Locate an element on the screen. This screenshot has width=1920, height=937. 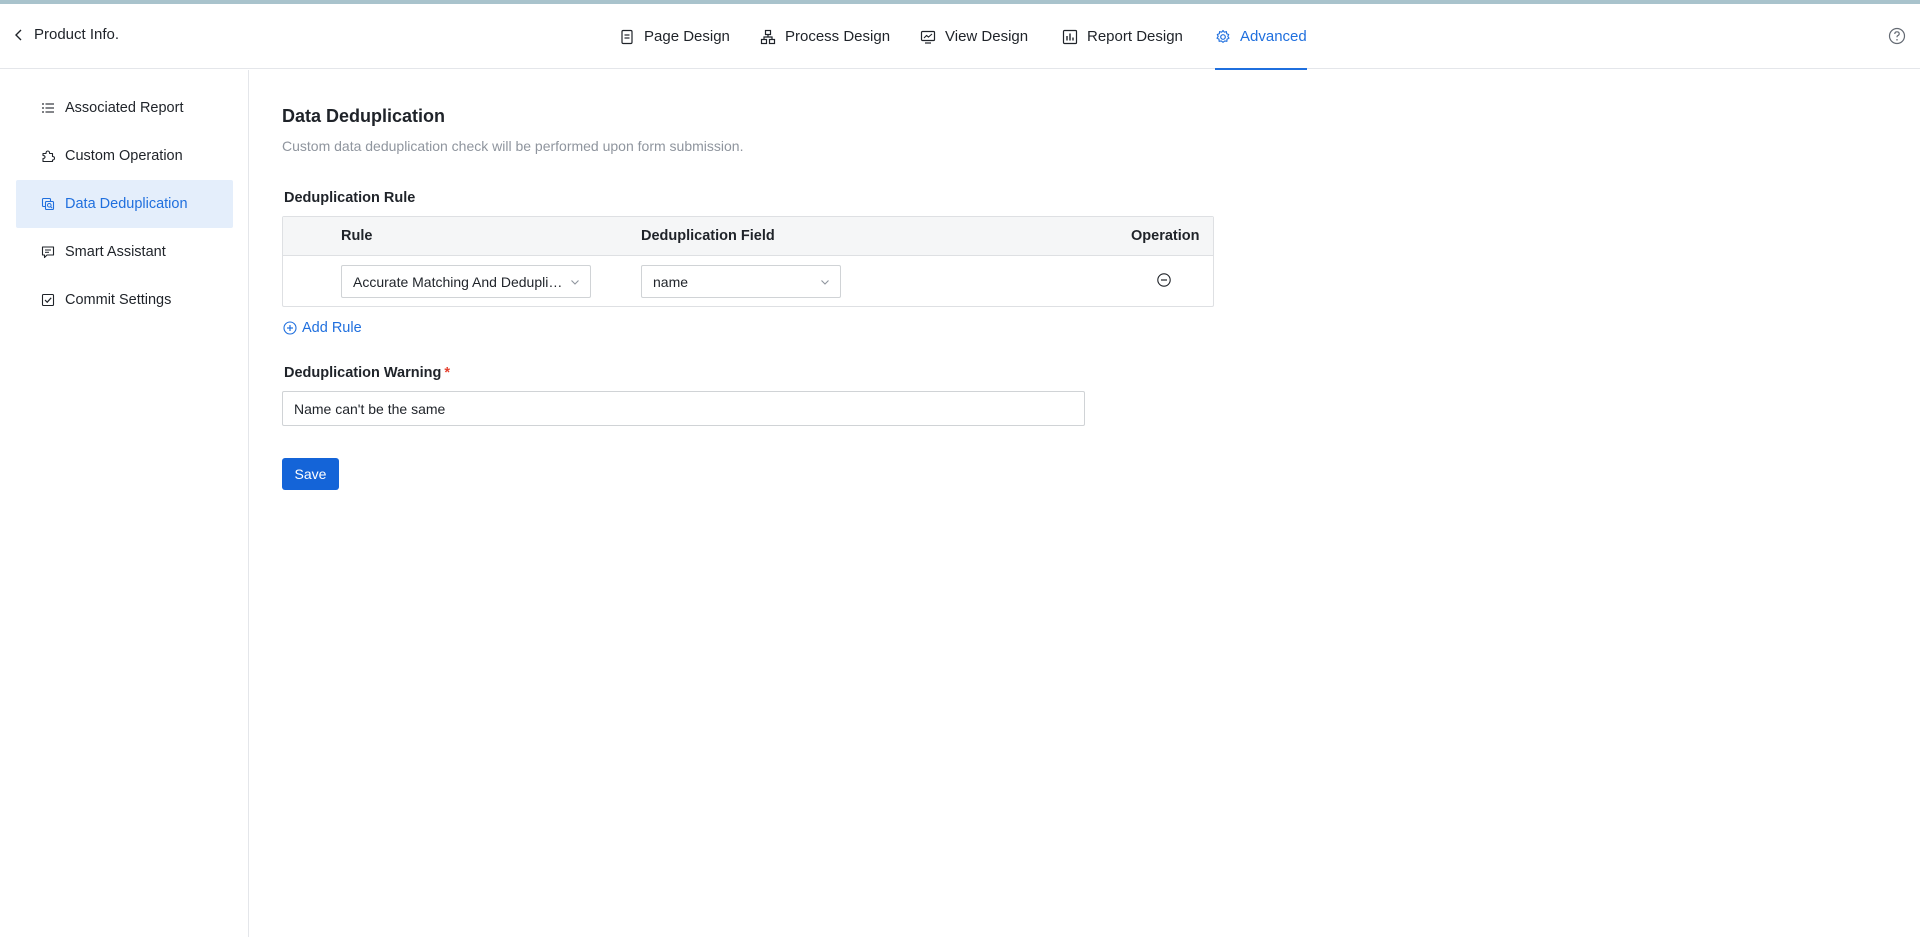
tab-advanced: Advanced is located at coordinates (1261, 37).